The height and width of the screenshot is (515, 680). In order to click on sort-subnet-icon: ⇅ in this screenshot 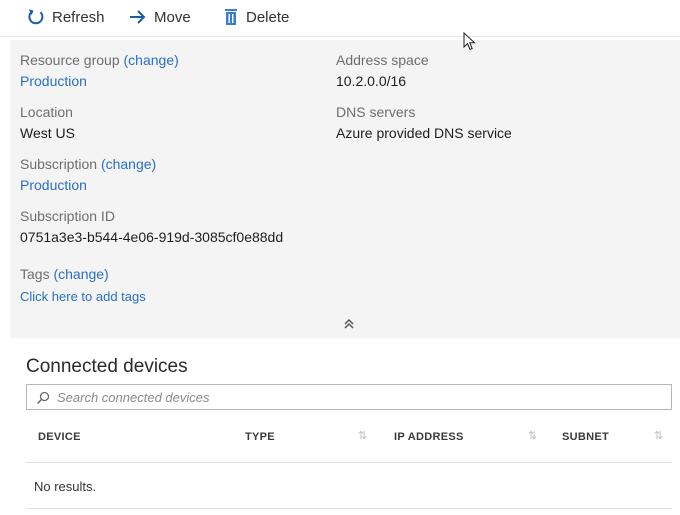, I will do `click(658, 435)`.